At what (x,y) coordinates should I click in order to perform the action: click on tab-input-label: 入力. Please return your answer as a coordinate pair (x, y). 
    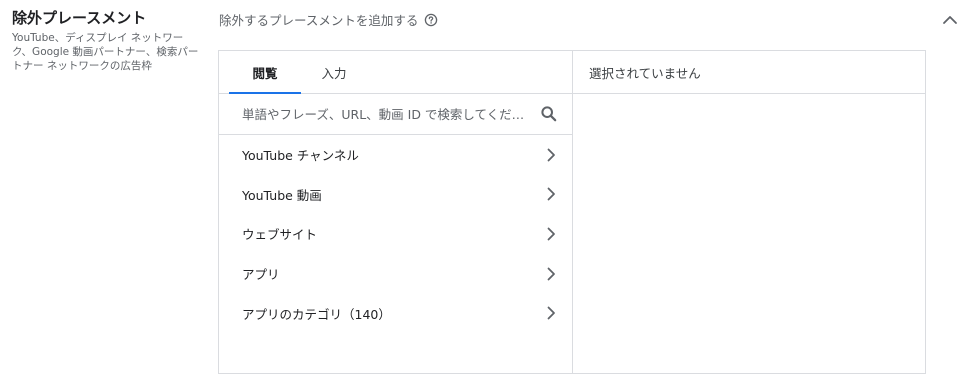
    Looking at the image, I should click on (334, 73).